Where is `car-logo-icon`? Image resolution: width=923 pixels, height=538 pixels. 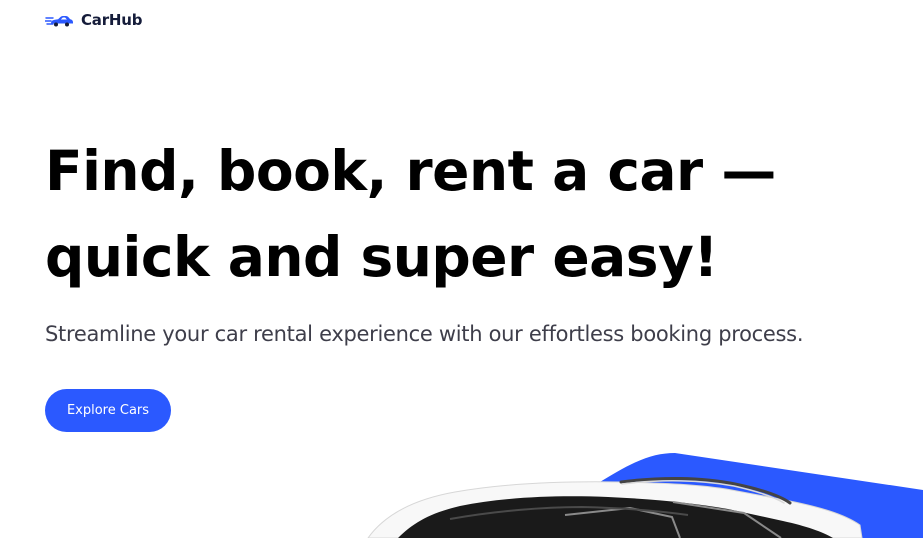 car-logo-icon is located at coordinates (59, 21).